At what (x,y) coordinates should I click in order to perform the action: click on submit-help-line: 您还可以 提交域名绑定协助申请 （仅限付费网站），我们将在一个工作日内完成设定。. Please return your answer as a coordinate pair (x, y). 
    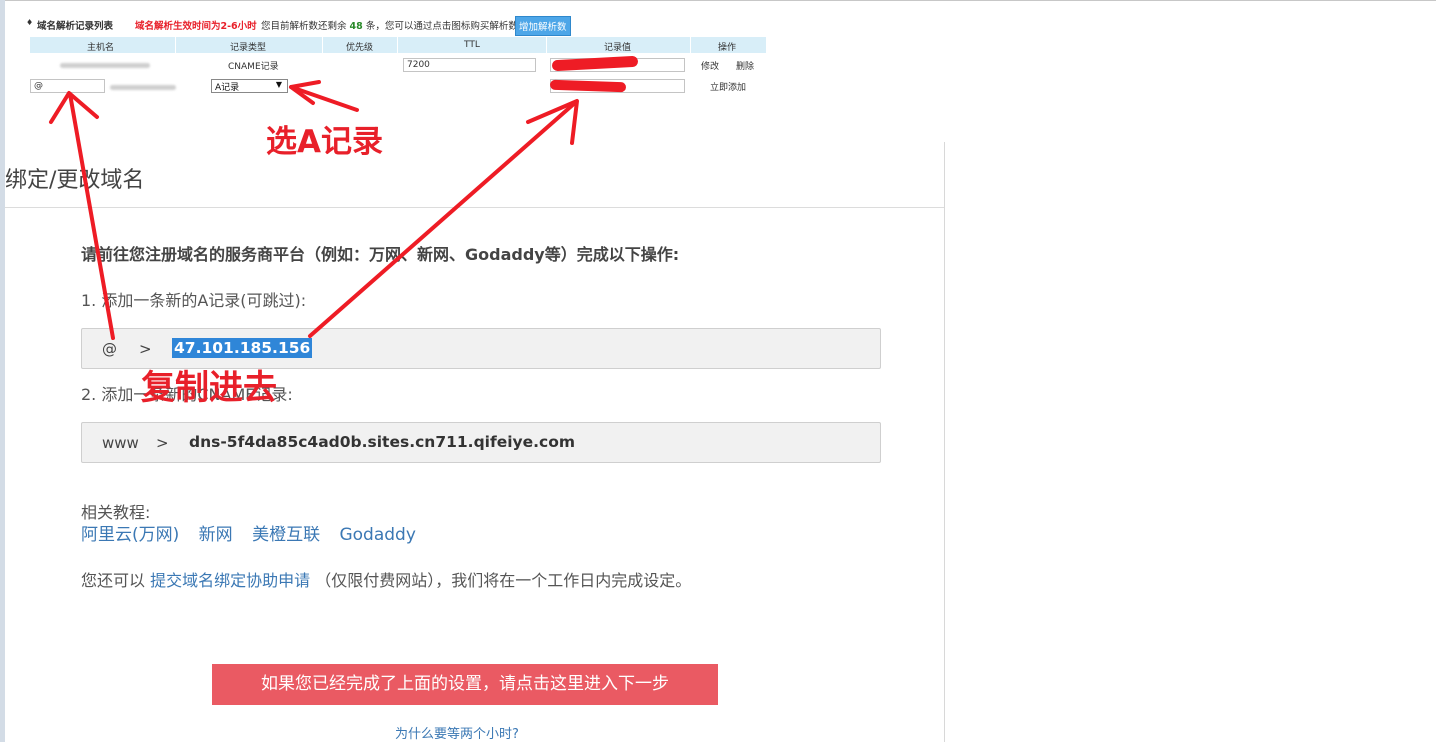
    Looking at the image, I should click on (386, 580).